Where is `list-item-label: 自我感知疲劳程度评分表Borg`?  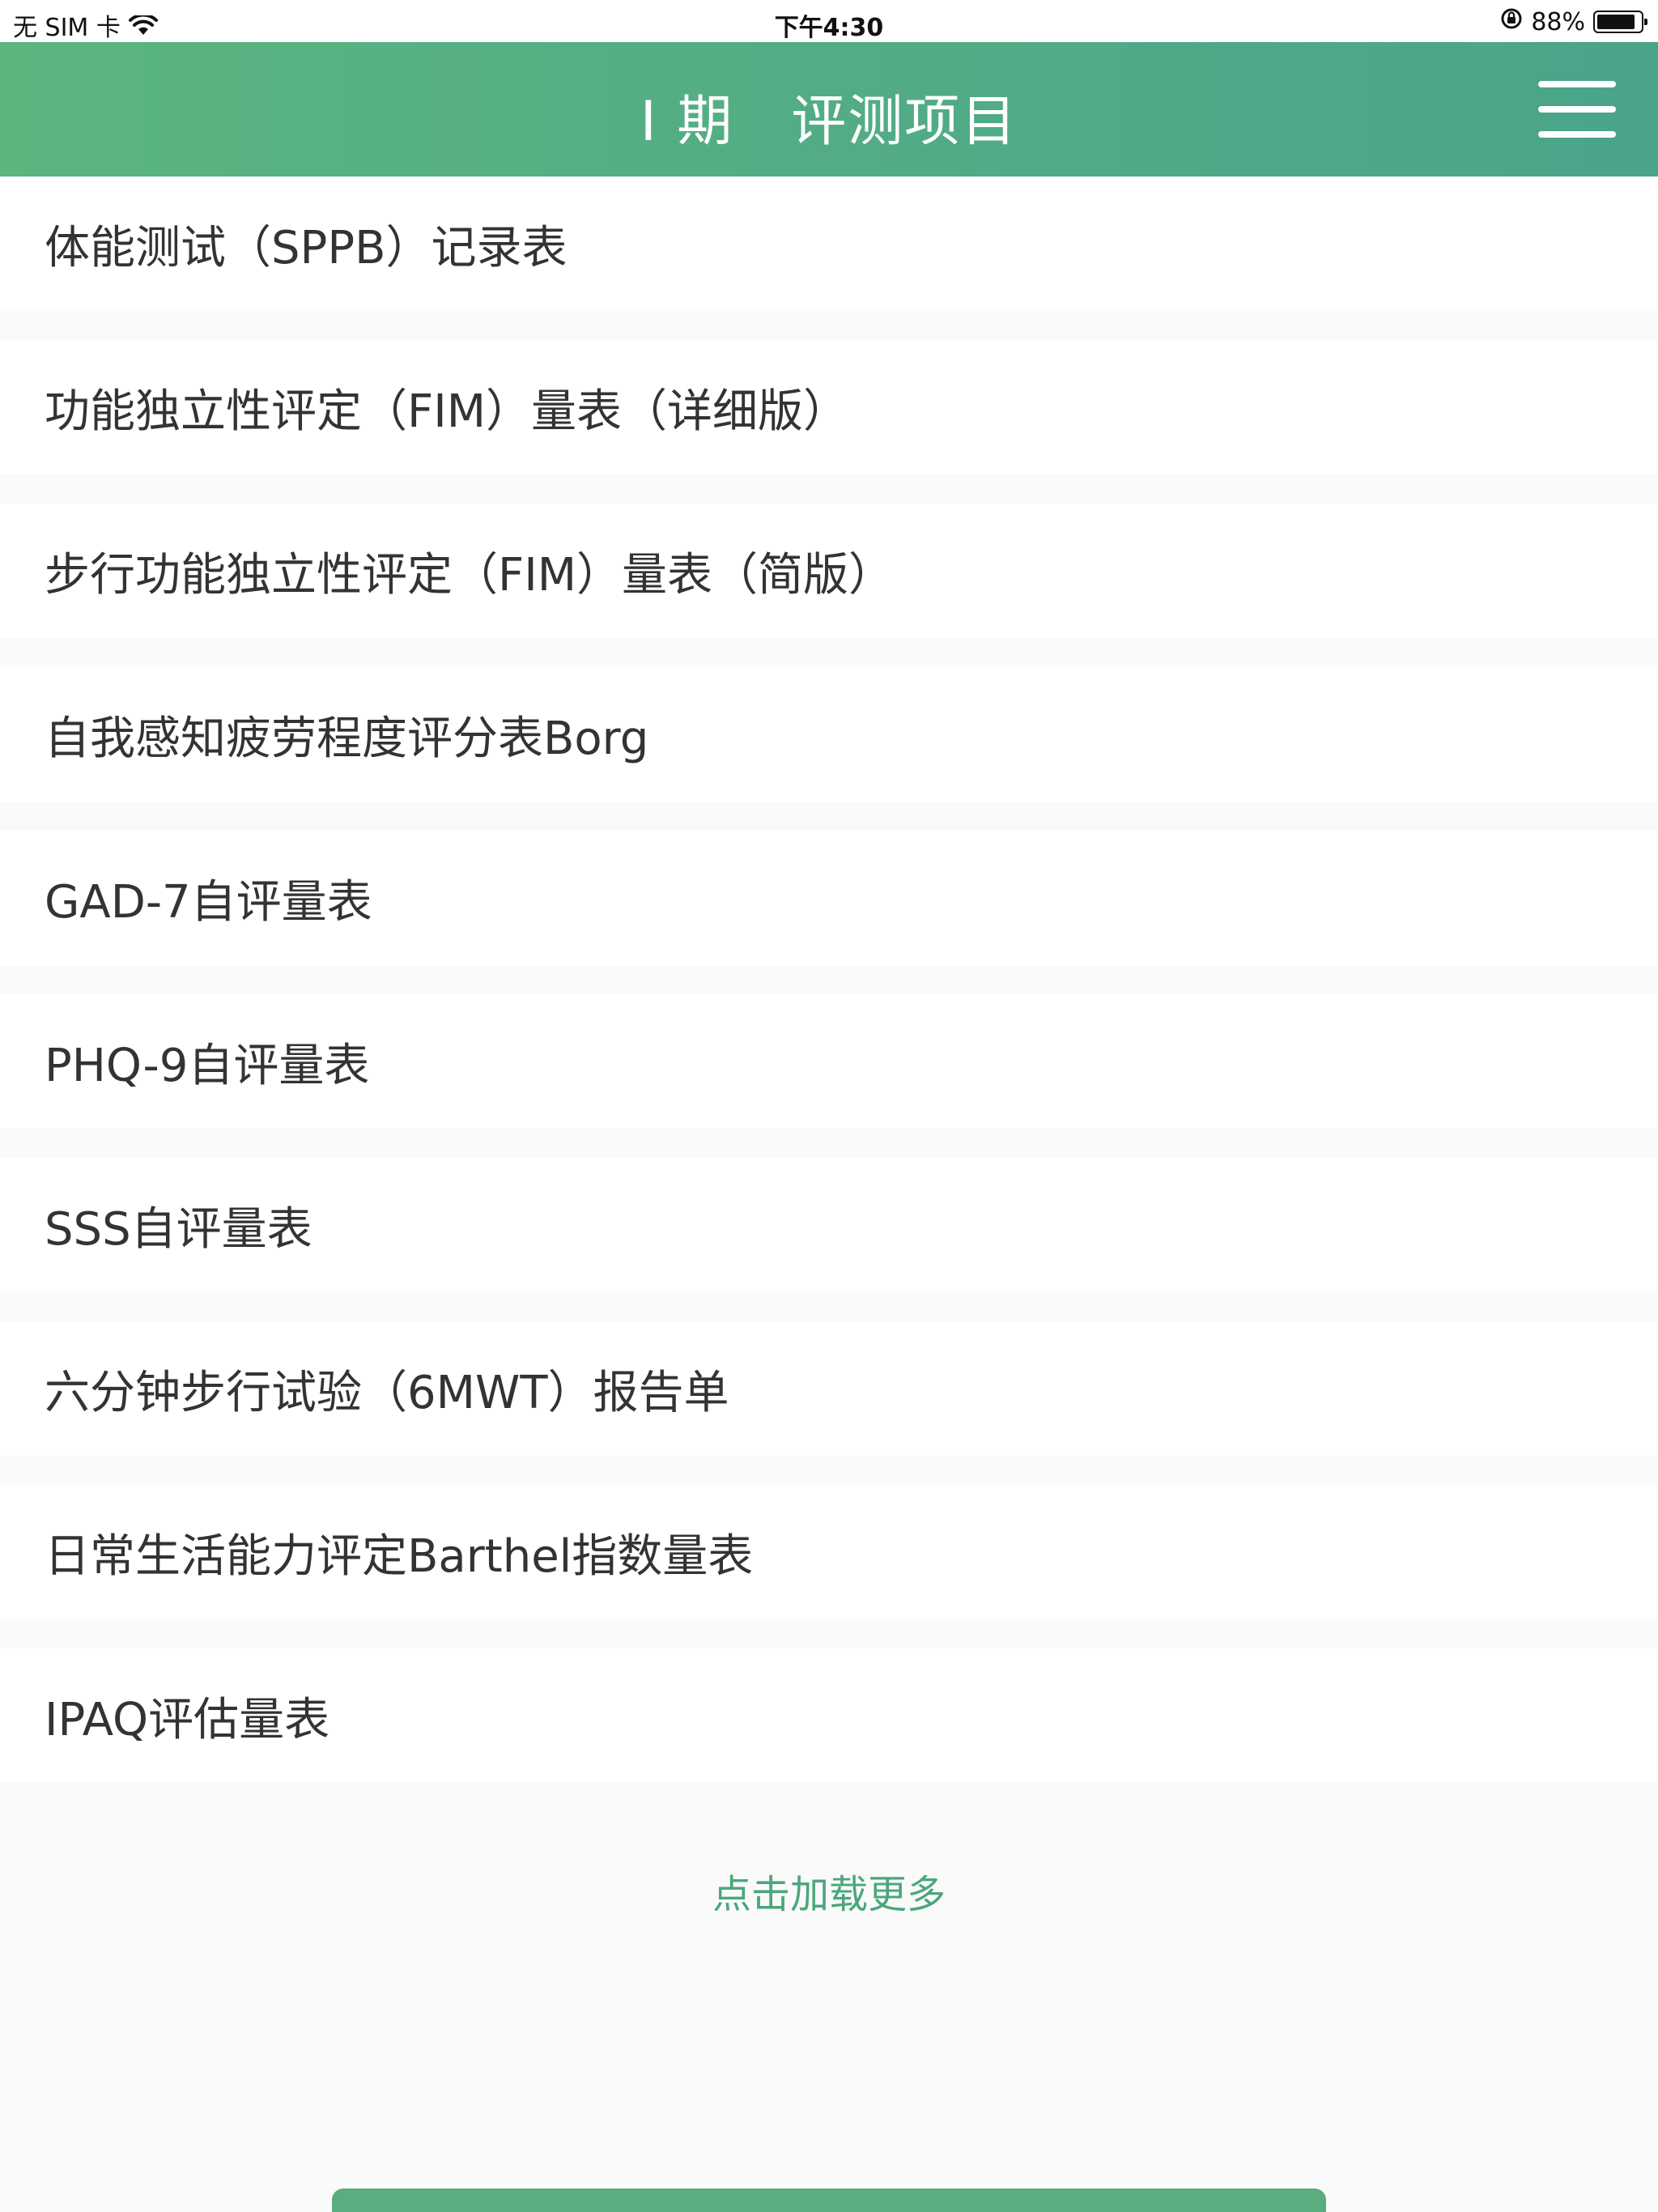 list-item-label: 自我感知疲劳程度评分表Borg is located at coordinates (347, 739).